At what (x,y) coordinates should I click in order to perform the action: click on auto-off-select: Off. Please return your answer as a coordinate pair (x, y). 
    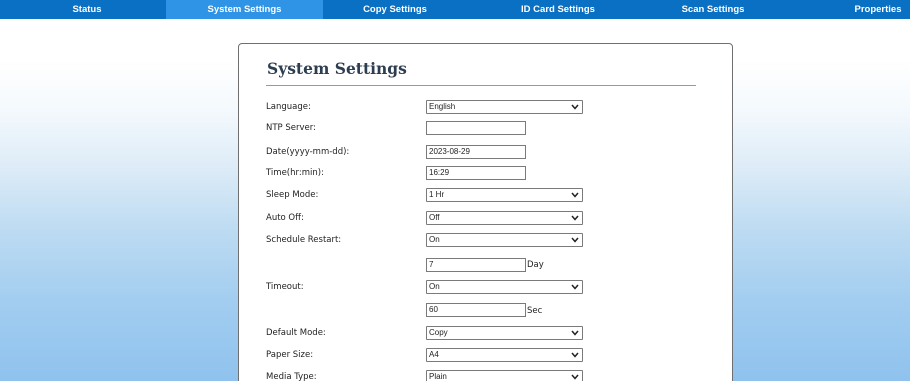
    Looking at the image, I should click on (504, 218).